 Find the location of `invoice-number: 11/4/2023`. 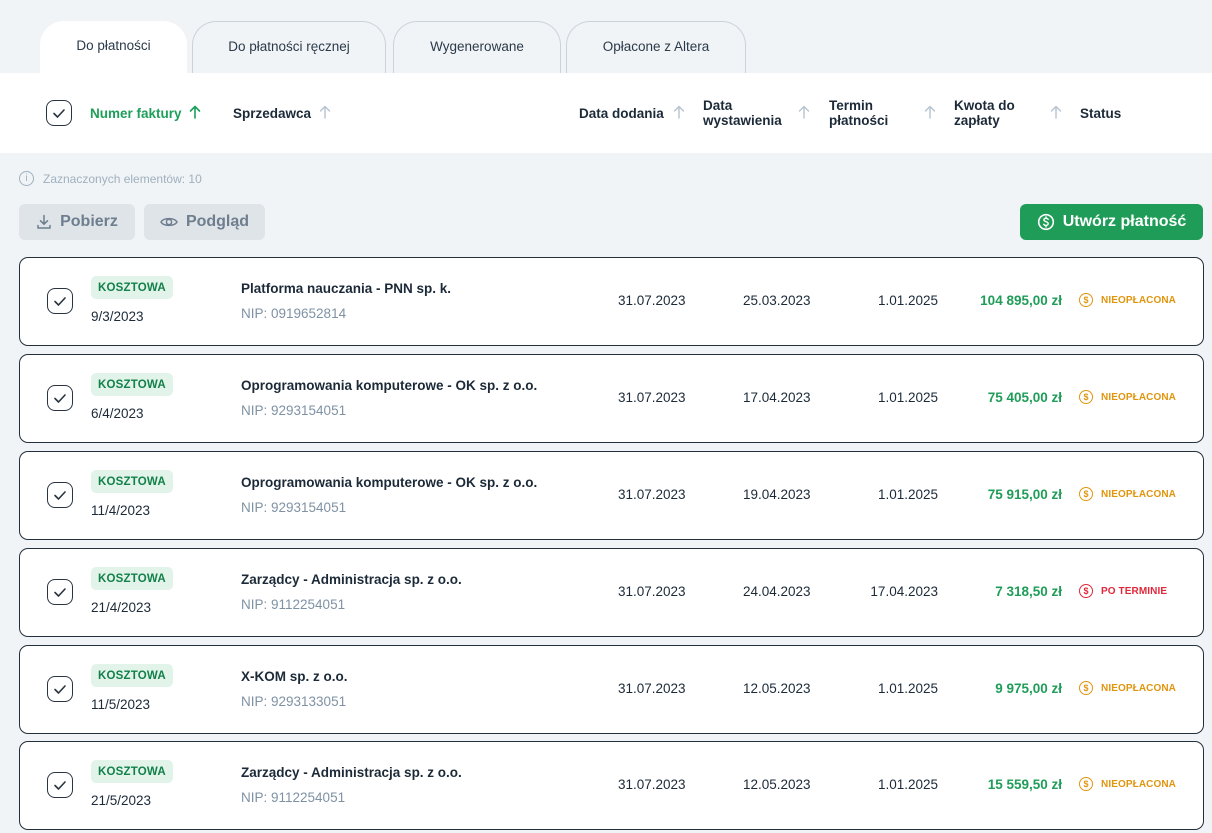

invoice-number: 11/4/2023 is located at coordinates (121, 510).